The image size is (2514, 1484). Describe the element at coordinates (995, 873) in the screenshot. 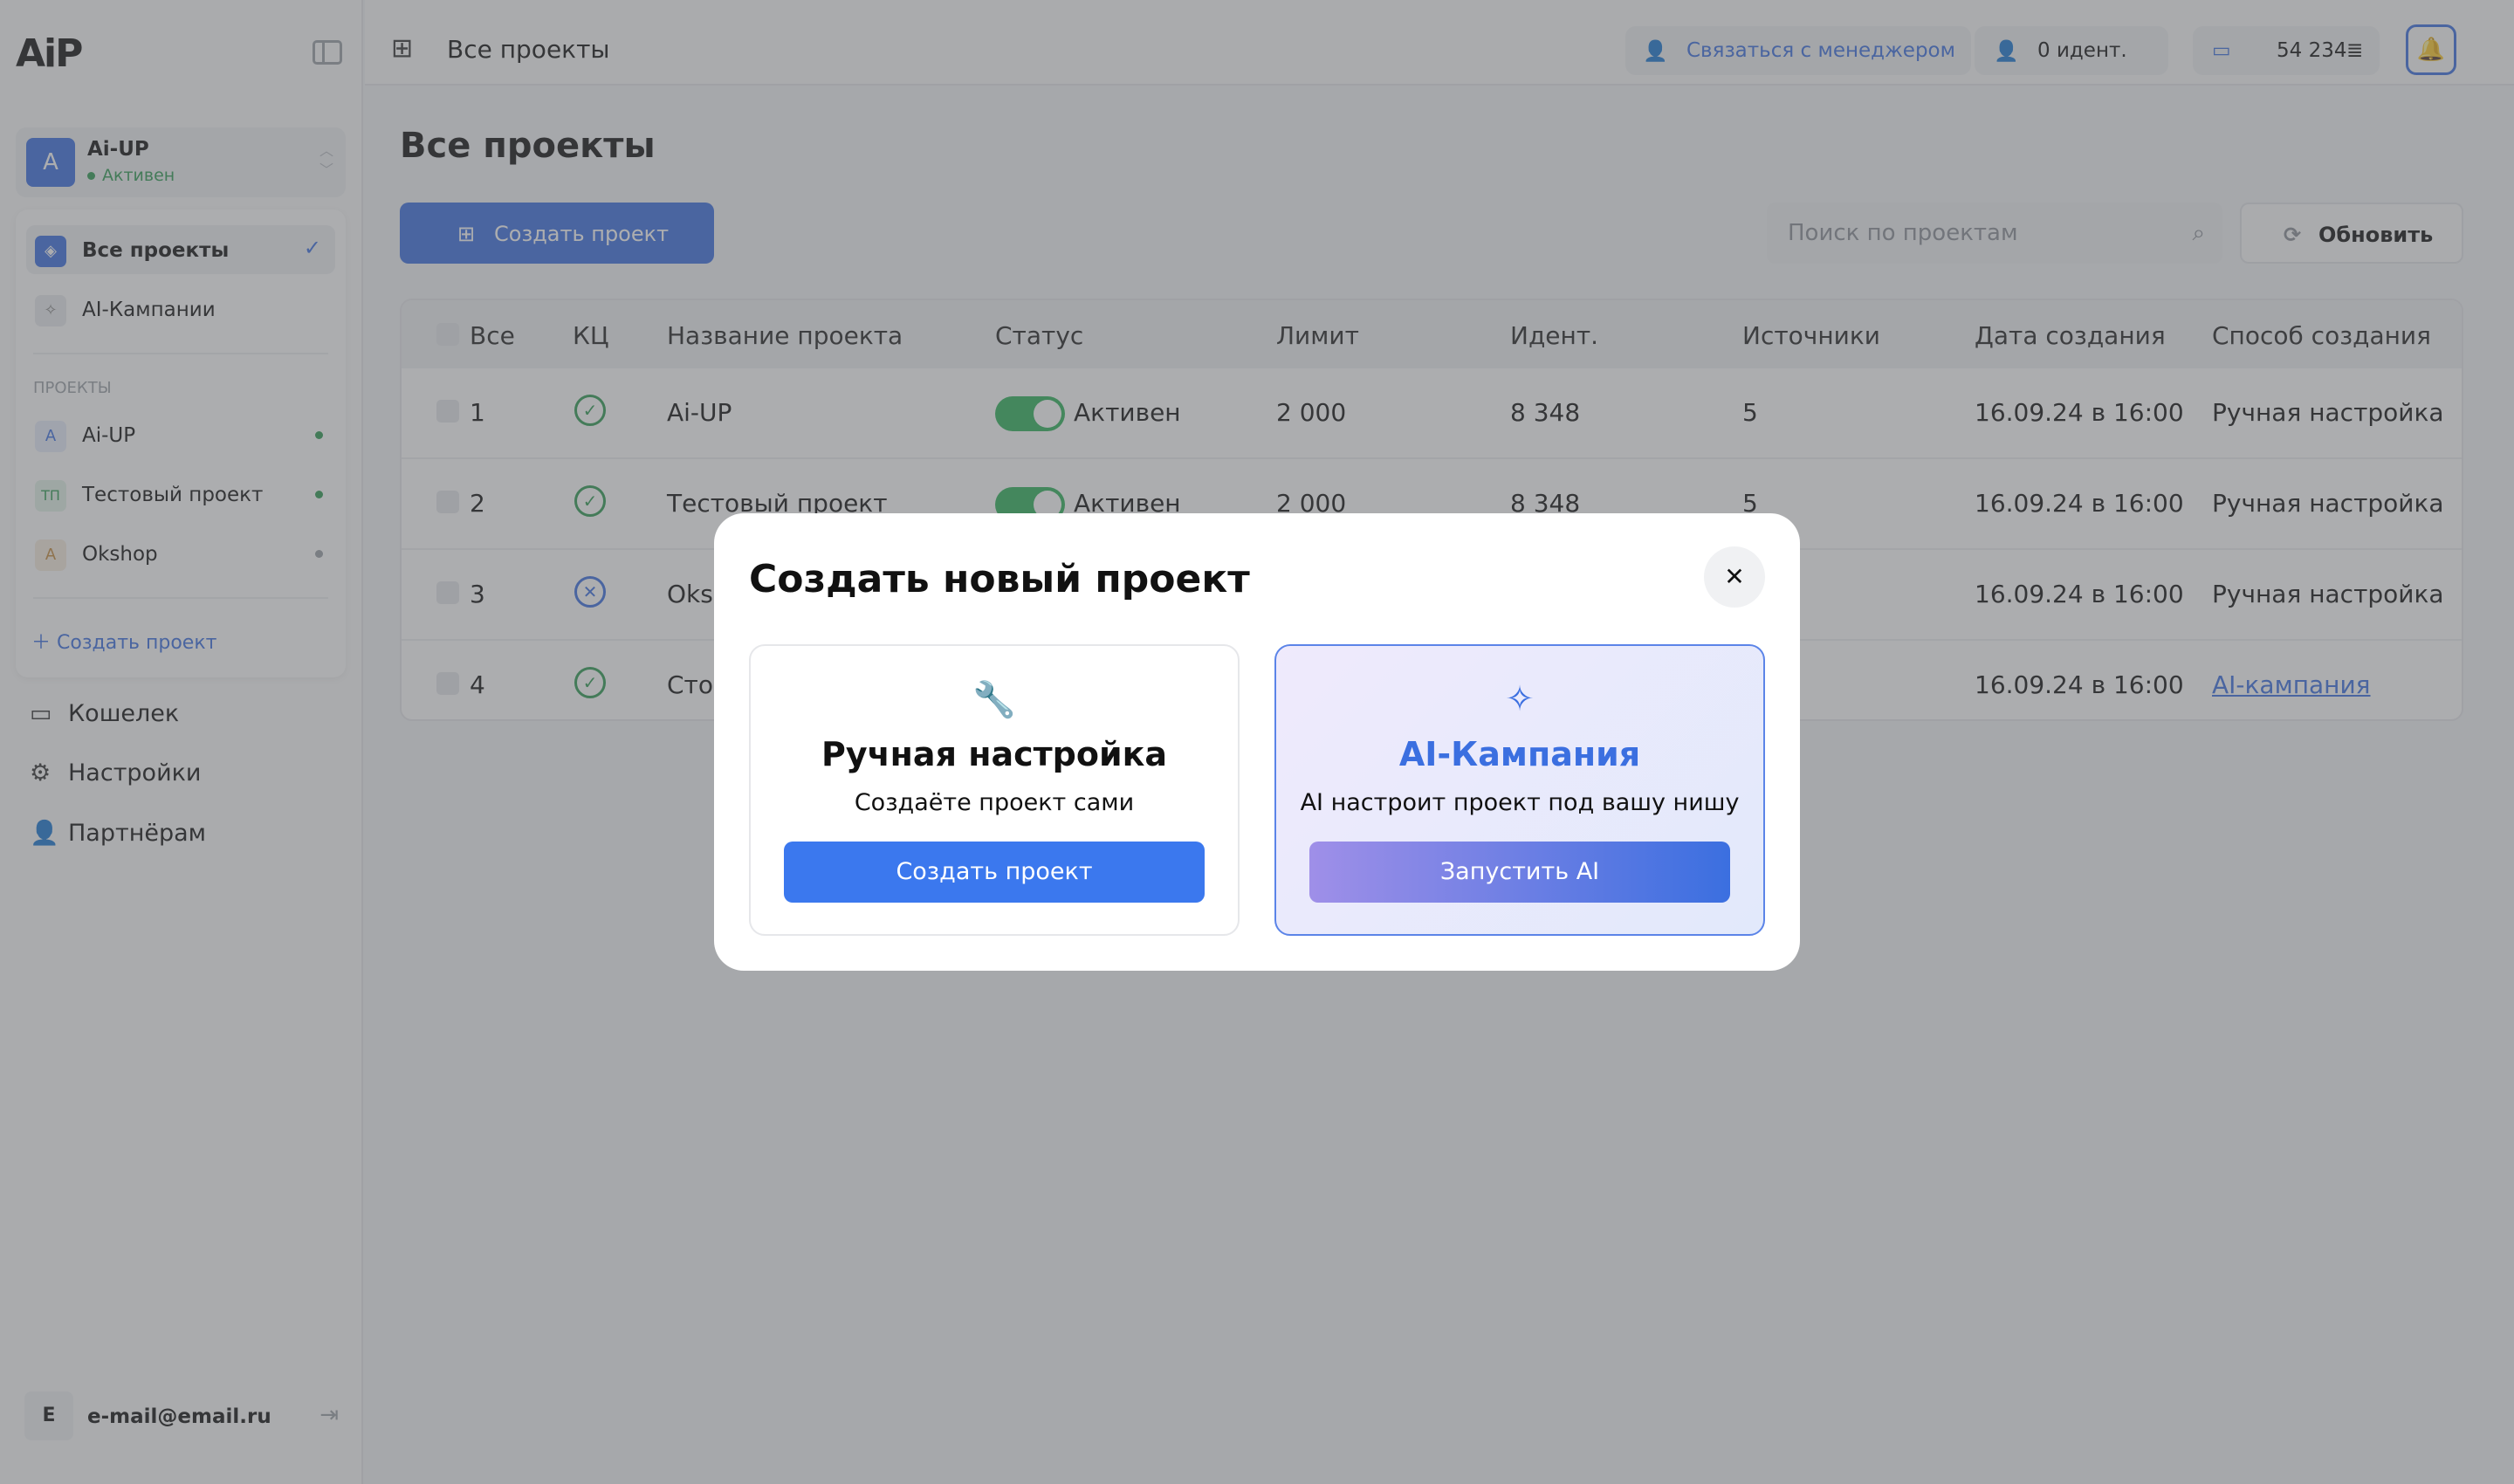

I see `manual-create-button: Создать проект` at that location.